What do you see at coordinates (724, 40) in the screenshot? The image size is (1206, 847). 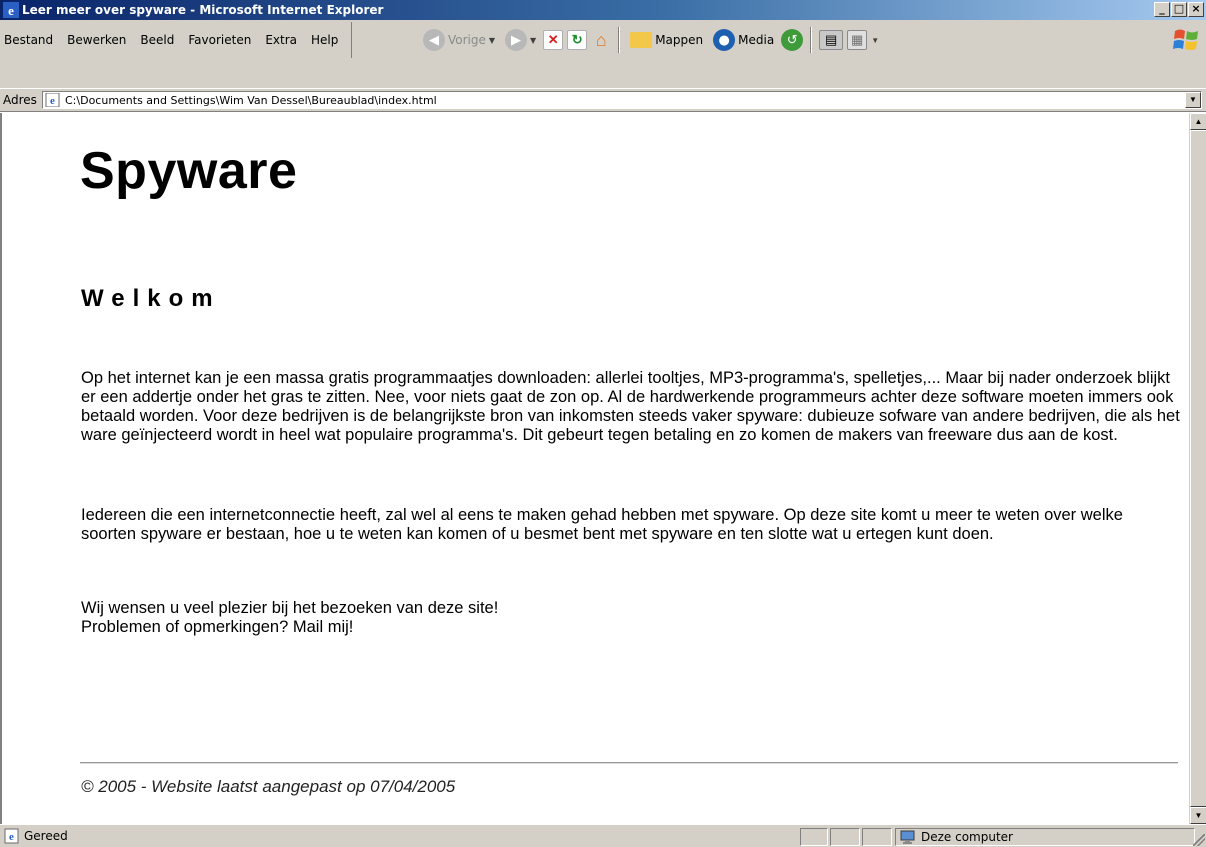 I see `media-globe-icon: ●` at bounding box center [724, 40].